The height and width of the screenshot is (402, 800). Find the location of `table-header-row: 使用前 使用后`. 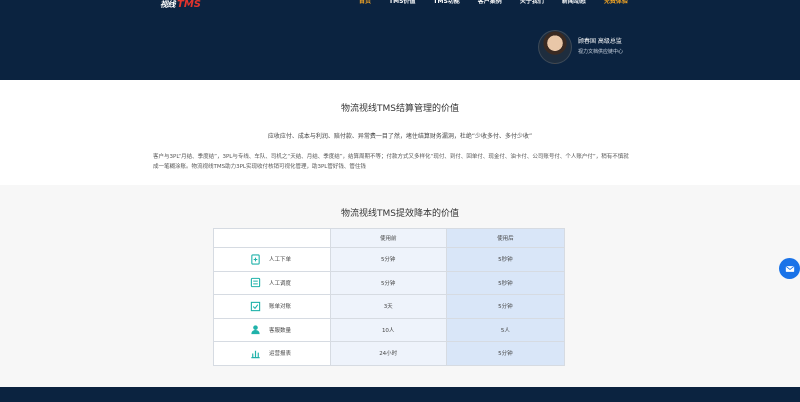

table-header-row: 使用前 使用后 is located at coordinates (389, 238).